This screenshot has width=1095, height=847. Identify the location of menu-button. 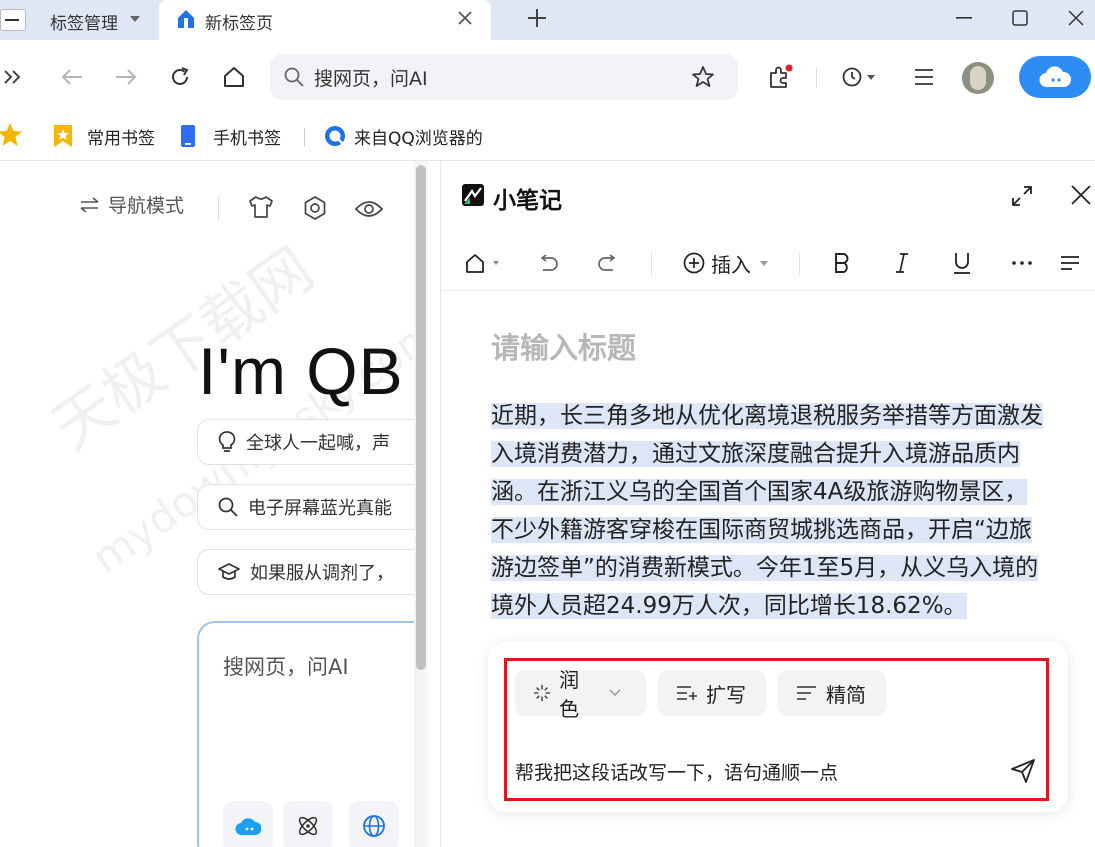
(924, 77).